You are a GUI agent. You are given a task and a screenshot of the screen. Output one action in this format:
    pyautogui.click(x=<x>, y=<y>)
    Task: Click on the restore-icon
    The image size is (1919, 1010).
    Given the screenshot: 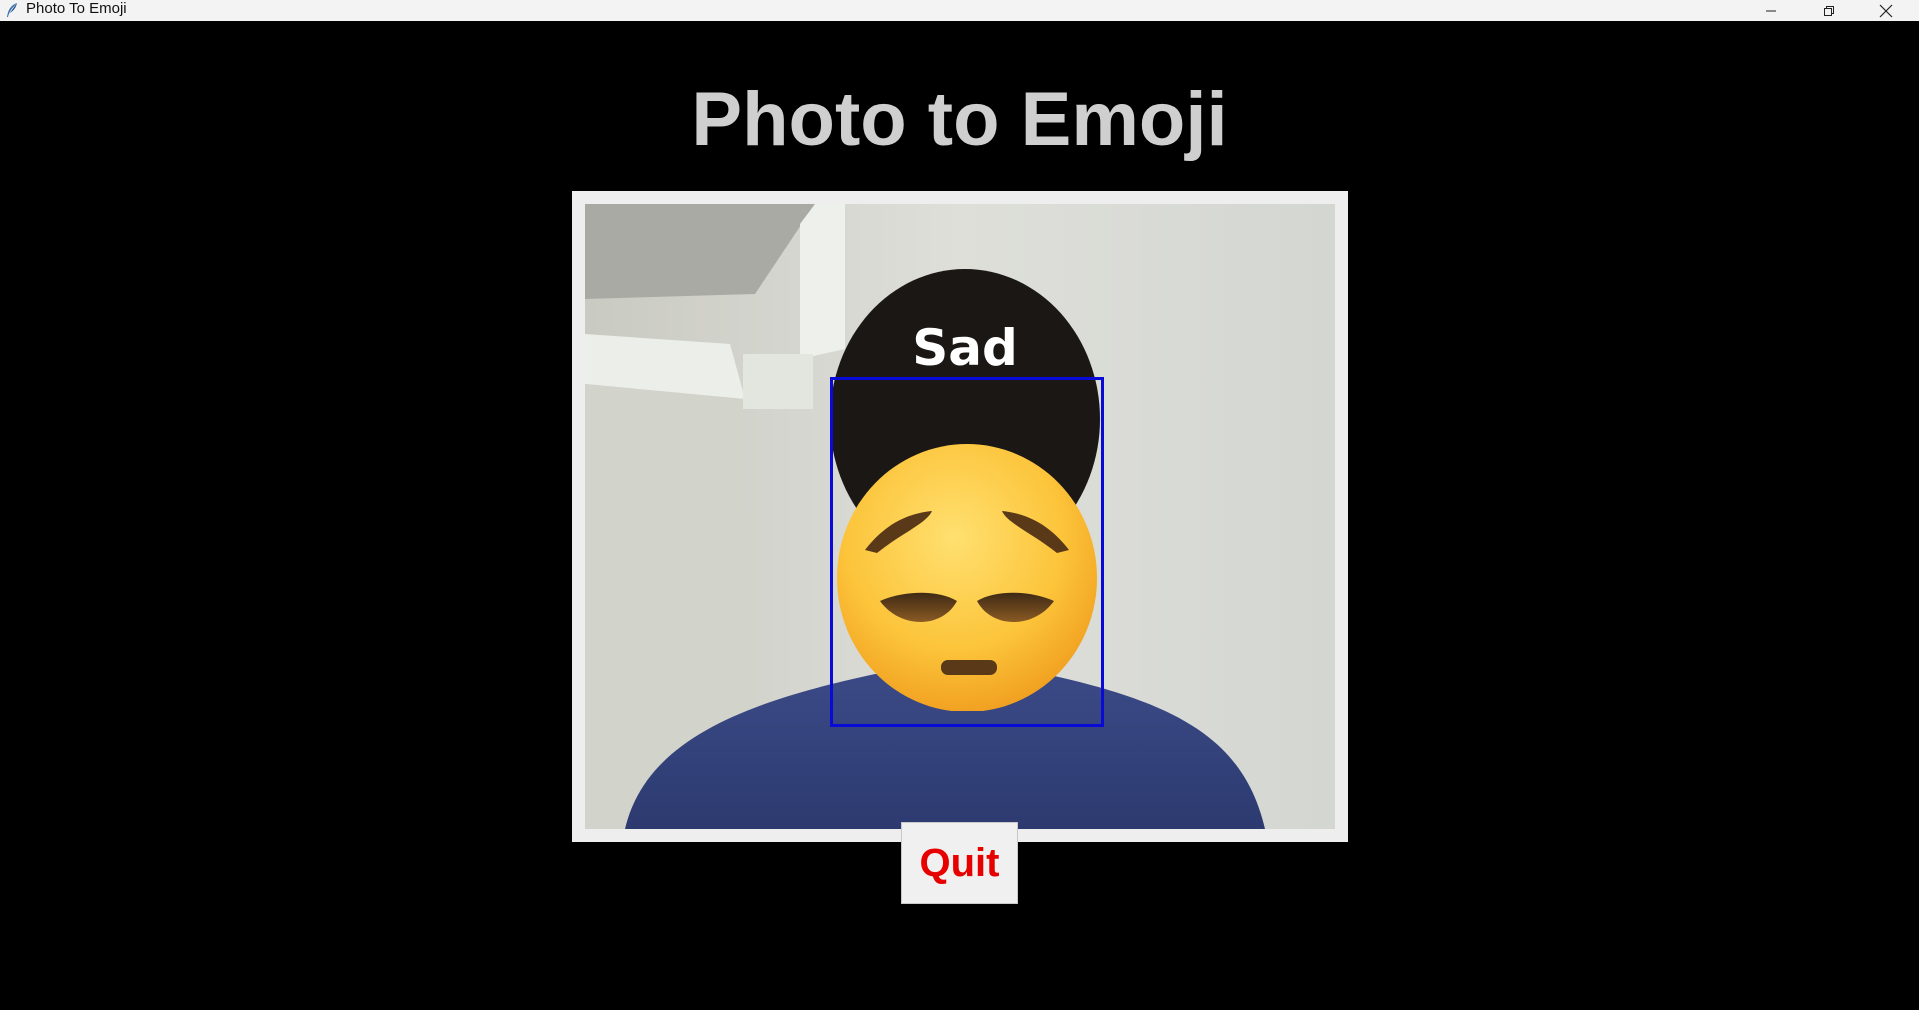 What is the action you would take?
    pyautogui.click(x=1829, y=11)
    